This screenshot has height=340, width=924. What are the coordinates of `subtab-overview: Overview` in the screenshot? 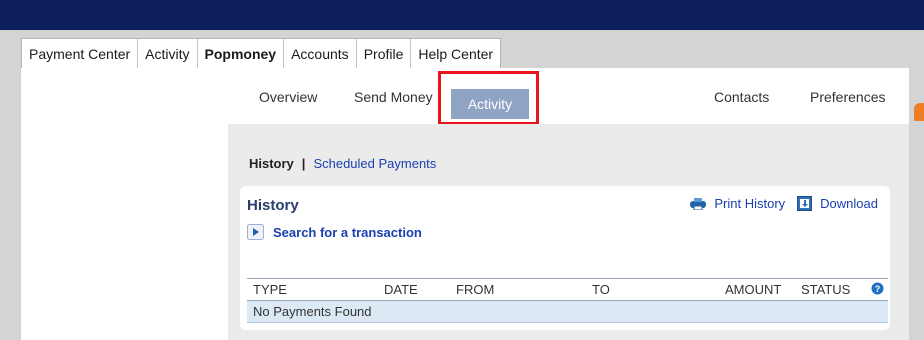 It's located at (288, 97).